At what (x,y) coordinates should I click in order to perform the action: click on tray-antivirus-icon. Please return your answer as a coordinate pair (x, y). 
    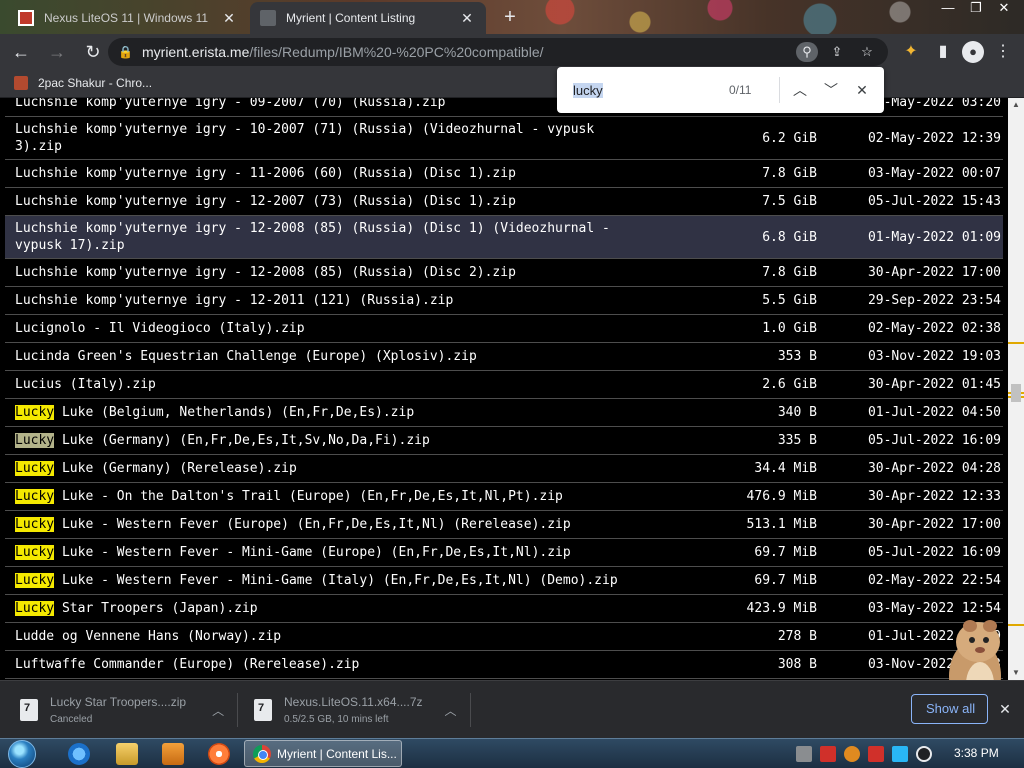
    Looking at the image, I should click on (828, 754).